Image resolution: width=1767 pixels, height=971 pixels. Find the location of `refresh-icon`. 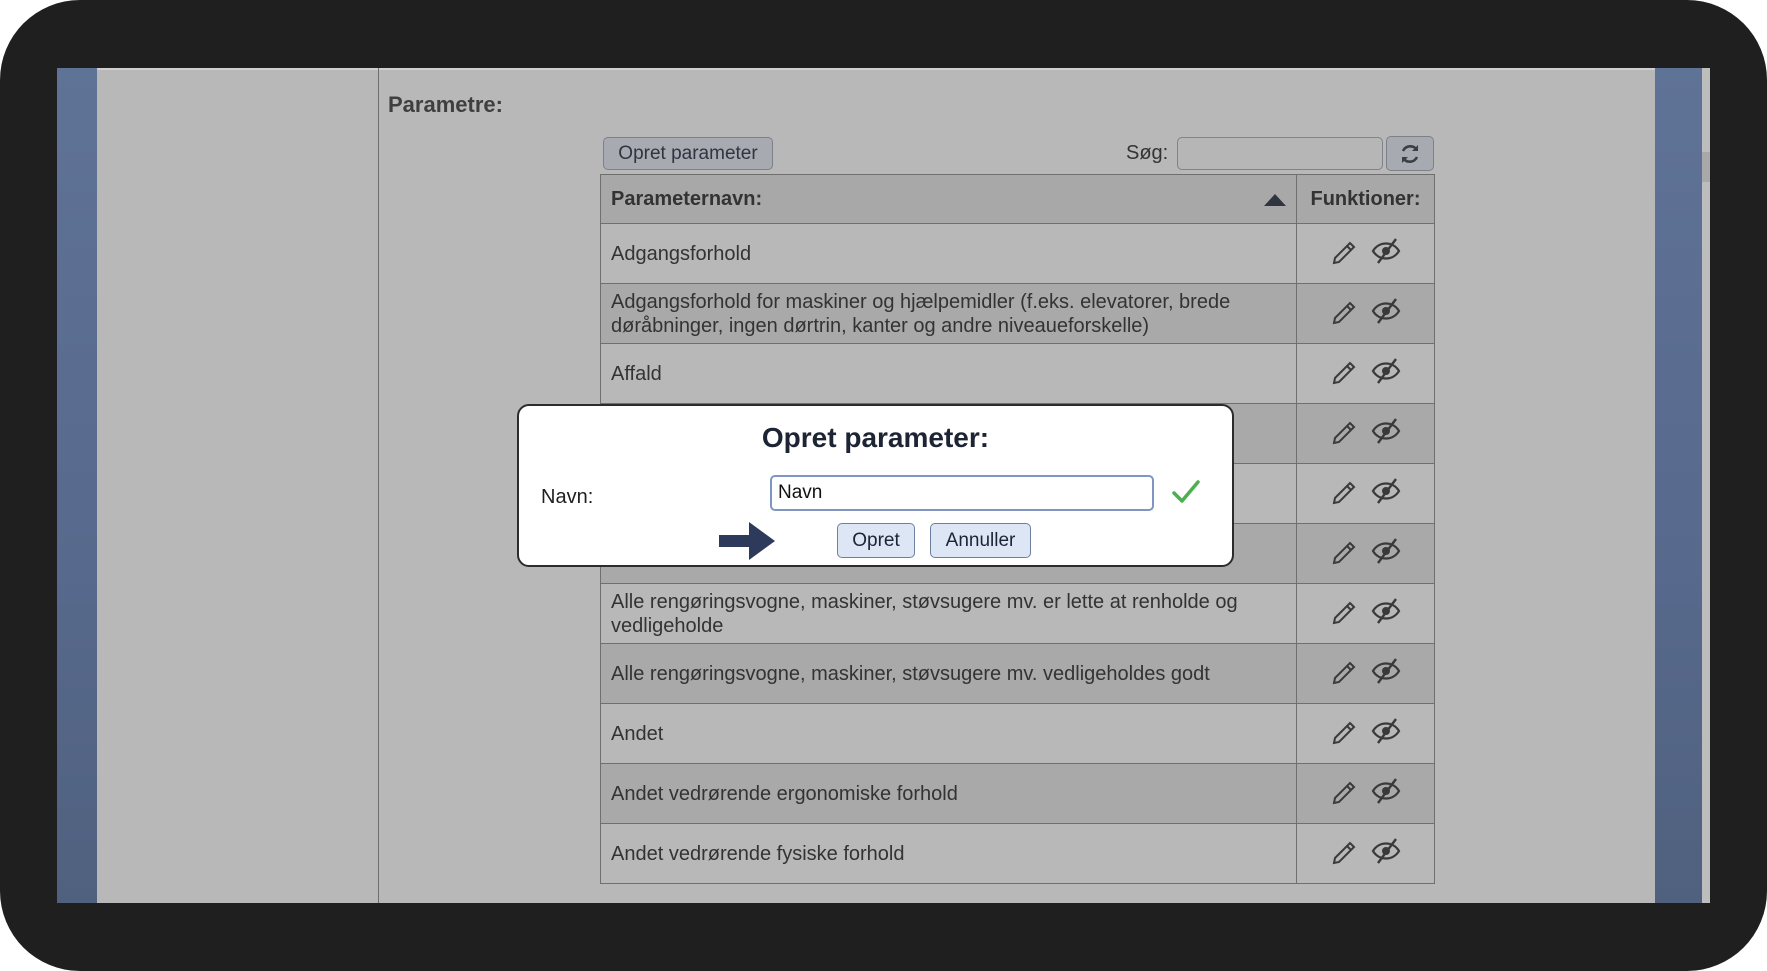

refresh-icon is located at coordinates (1410, 153).